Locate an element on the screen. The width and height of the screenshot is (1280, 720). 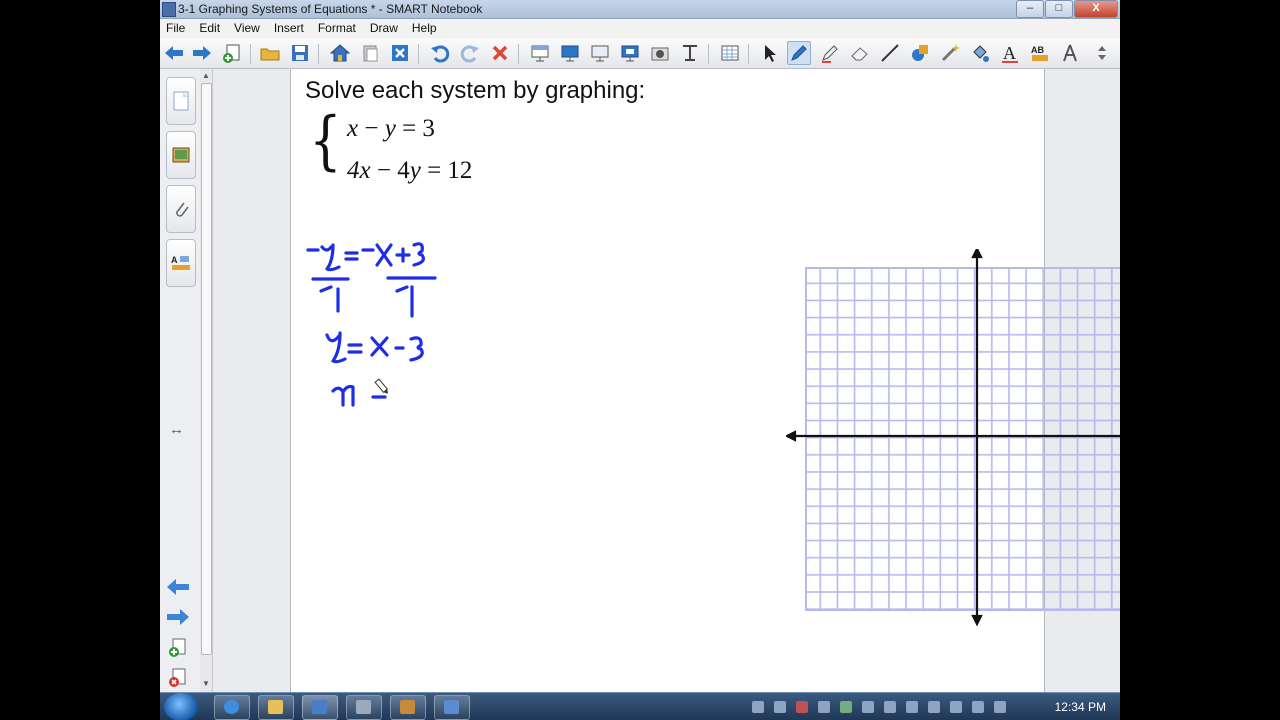
network-icon is located at coordinates (978, 707).